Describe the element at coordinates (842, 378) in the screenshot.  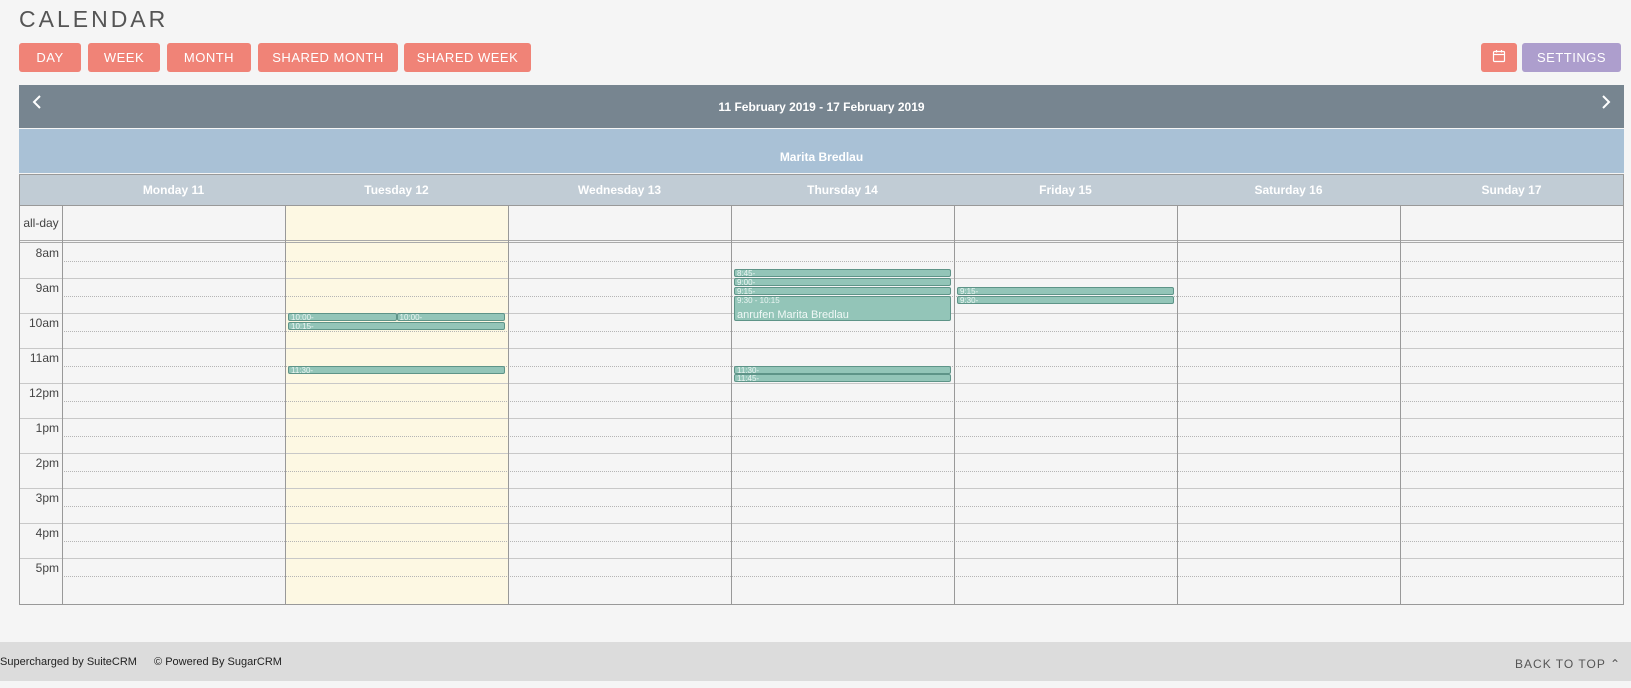
I see `calendar-event: 11:45-` at that location.